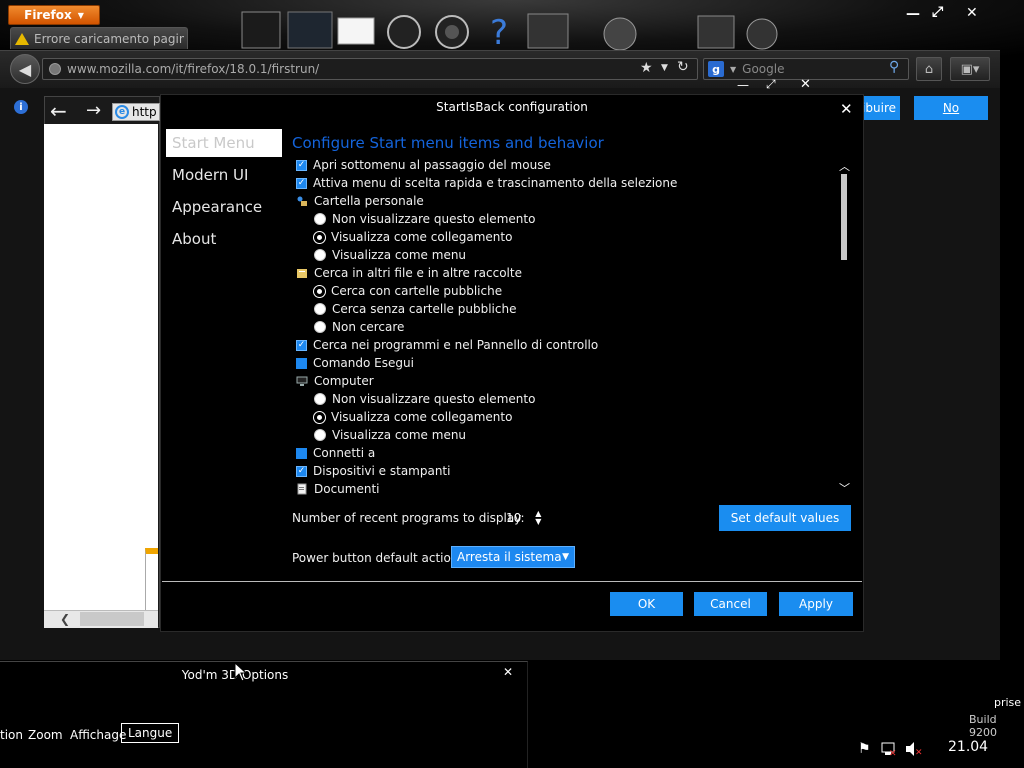 This screenshot has width=1024, height=768. Describe the element at coordinates (937, 12) in the screenshot. I see `restore-icon: ⤢` at that location.